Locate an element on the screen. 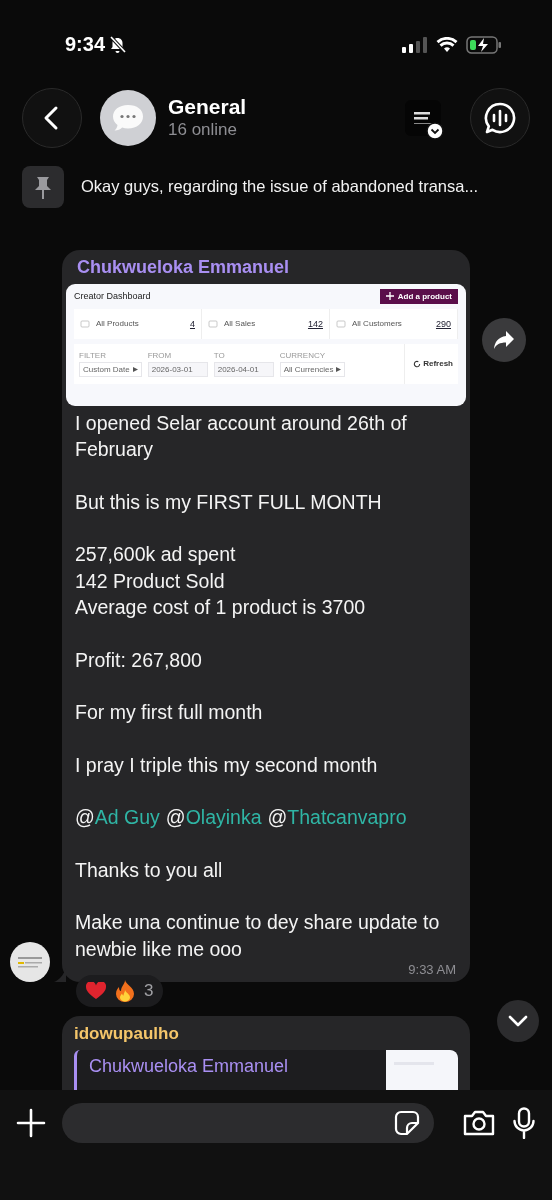 The image size is (552, 1200). message-time: 9:33 AM is located at coordinates (432, 970).